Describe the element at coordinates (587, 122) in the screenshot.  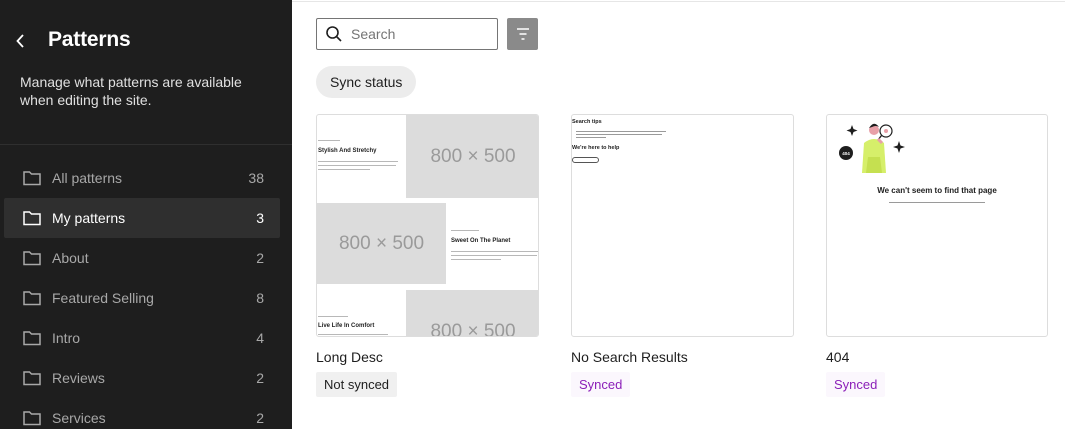
I see `preview-heading: Search tips` at that location.